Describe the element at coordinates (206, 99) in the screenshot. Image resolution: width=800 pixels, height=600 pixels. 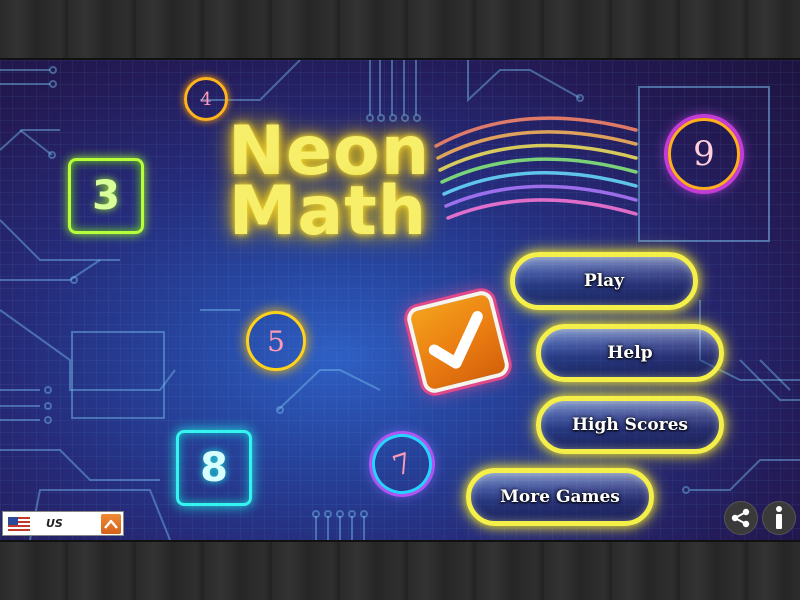
I see `neon-number-4: 4` at that location.